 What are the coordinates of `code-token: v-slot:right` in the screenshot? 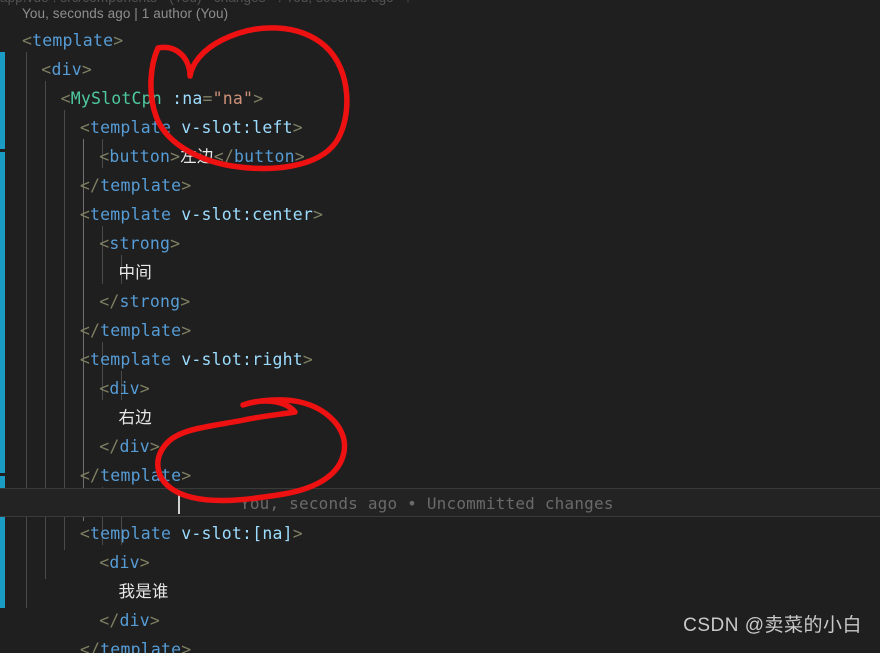 It's located at (242, 359).